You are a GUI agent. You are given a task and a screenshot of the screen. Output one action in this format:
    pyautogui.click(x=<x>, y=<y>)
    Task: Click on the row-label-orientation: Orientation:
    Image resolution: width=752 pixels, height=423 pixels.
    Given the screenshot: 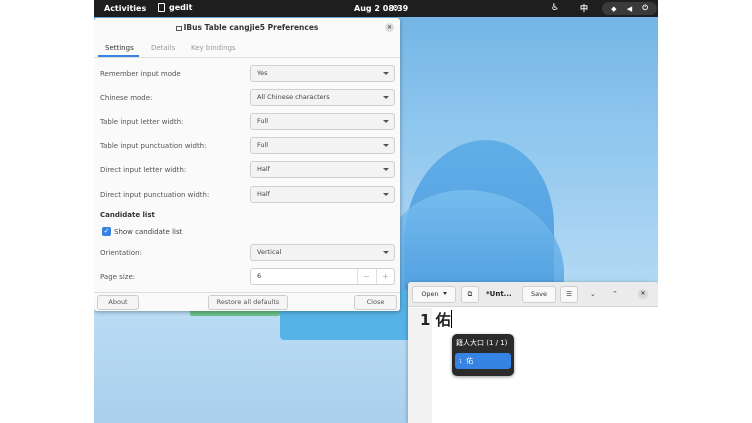 What is the action you would take?
    pyautogui.click(x=121, y=253)
    